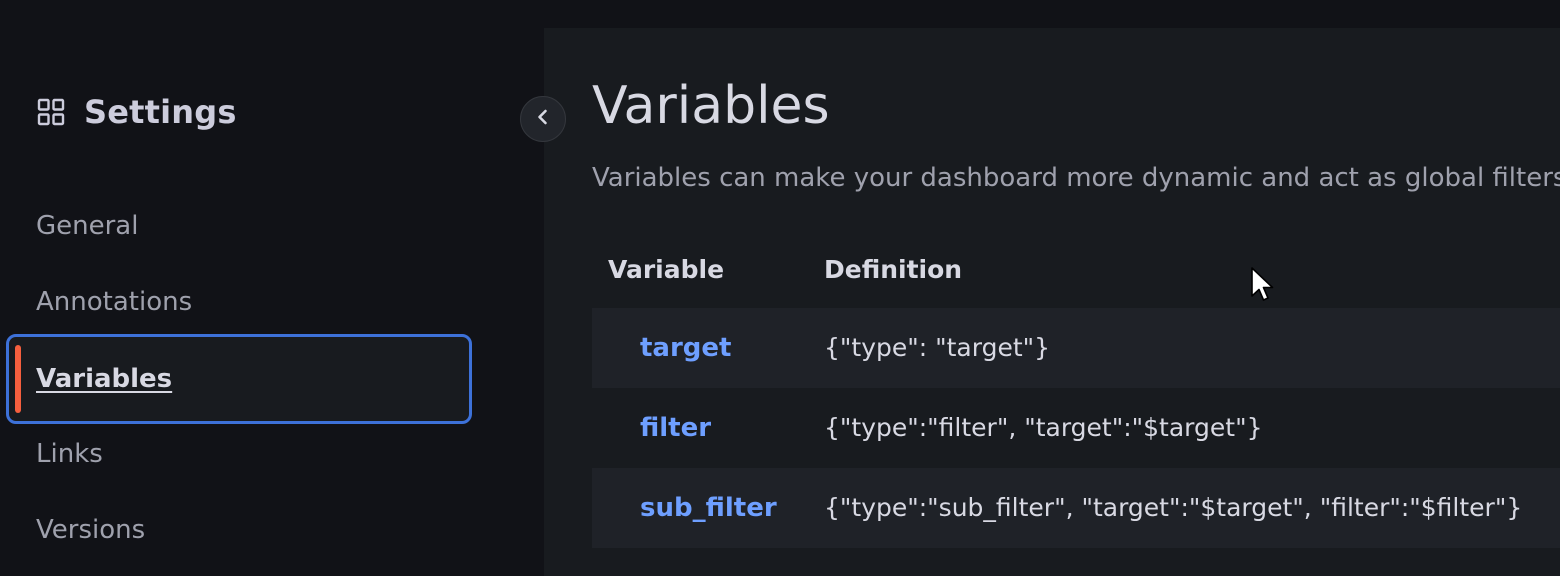 This screenshot has width=1560, height=576. What do you see at coordinates (937, 347) in the screenshot?
I see `variable-definition: {"type": "target"}` at bounding box center [937, 347].